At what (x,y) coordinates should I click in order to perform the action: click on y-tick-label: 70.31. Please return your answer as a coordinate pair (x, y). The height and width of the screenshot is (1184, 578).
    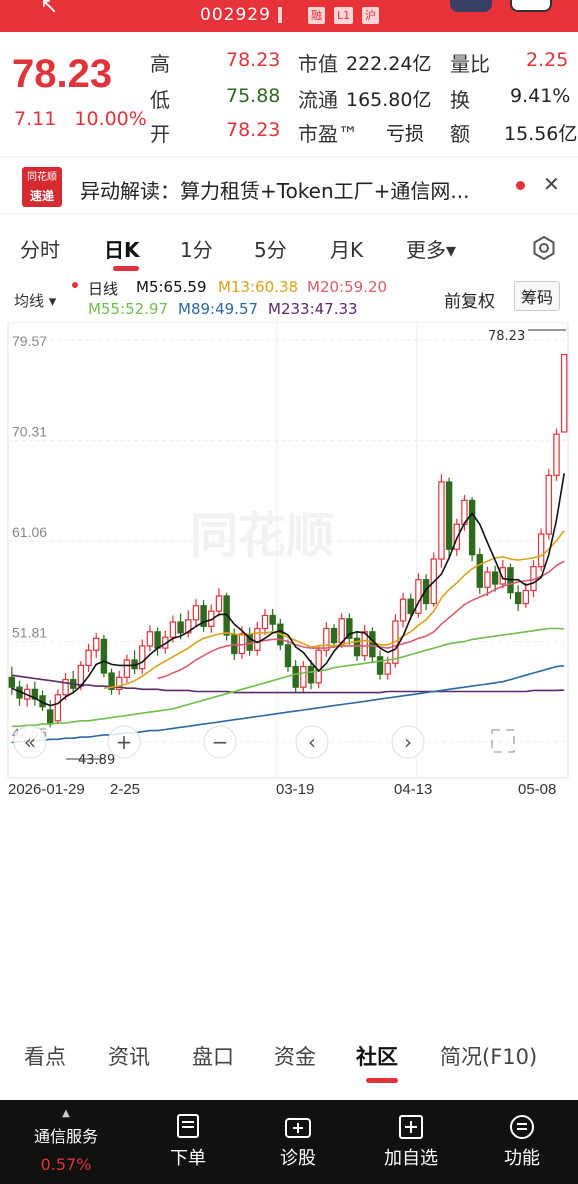
    Looking at the image, I should click on (29, 432).